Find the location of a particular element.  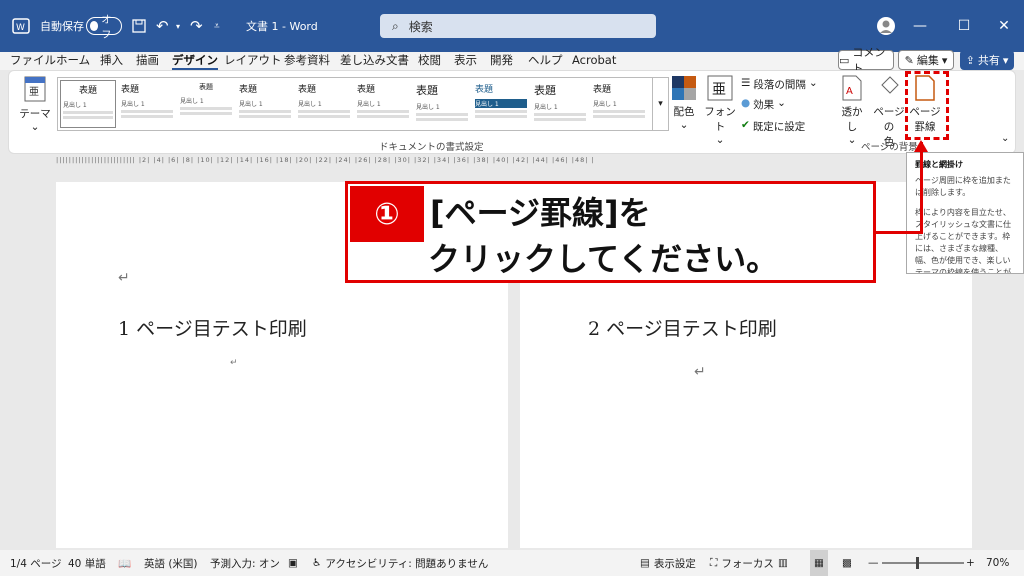

focus-icon: ⛶ is located at coordinates (714, 562).